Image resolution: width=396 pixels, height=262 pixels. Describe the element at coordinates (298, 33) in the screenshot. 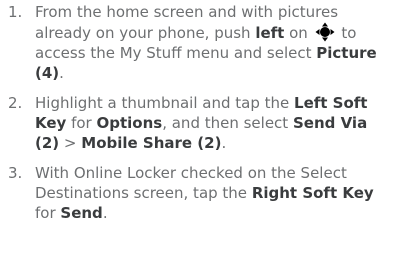

I see `step-text-segment: on` at that location.